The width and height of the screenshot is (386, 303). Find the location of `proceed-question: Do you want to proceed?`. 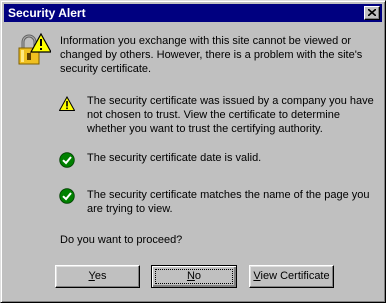

proceed-question: Do you want to proceed? is located at coordinates (121, 240).